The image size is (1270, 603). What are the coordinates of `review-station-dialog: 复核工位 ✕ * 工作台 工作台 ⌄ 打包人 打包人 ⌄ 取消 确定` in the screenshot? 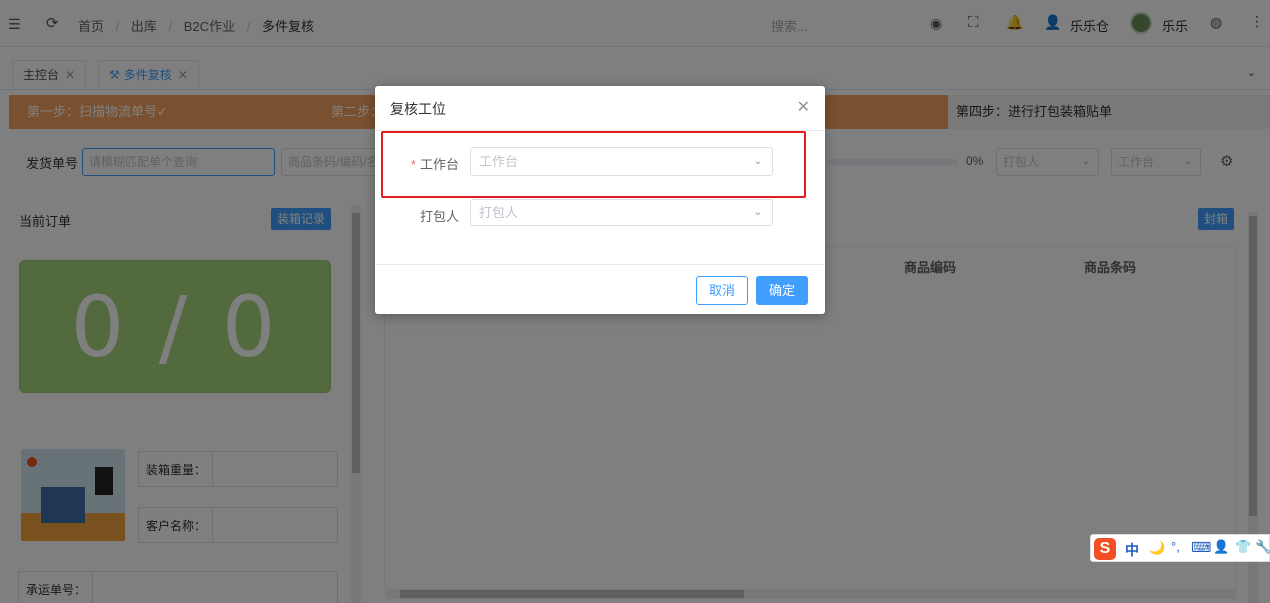 It's located at (600, 200).